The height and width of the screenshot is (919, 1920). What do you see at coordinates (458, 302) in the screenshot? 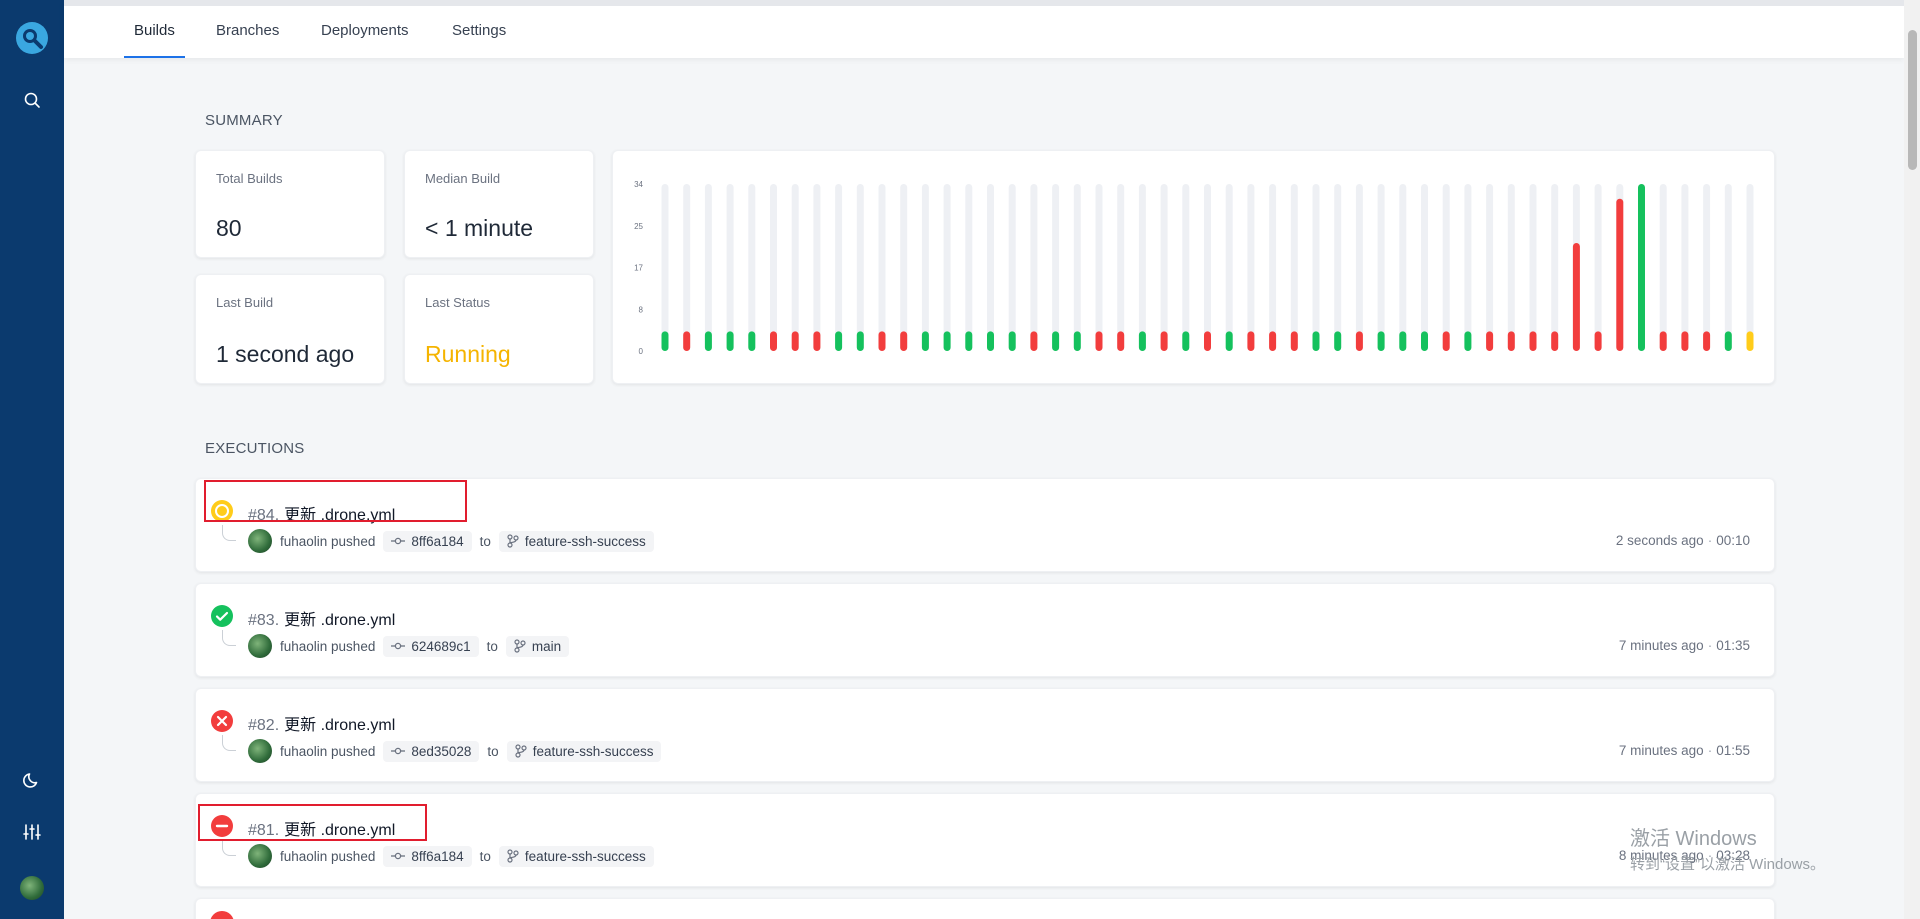
I see `stat-label: Last Status` at bounding box center [458, 302].